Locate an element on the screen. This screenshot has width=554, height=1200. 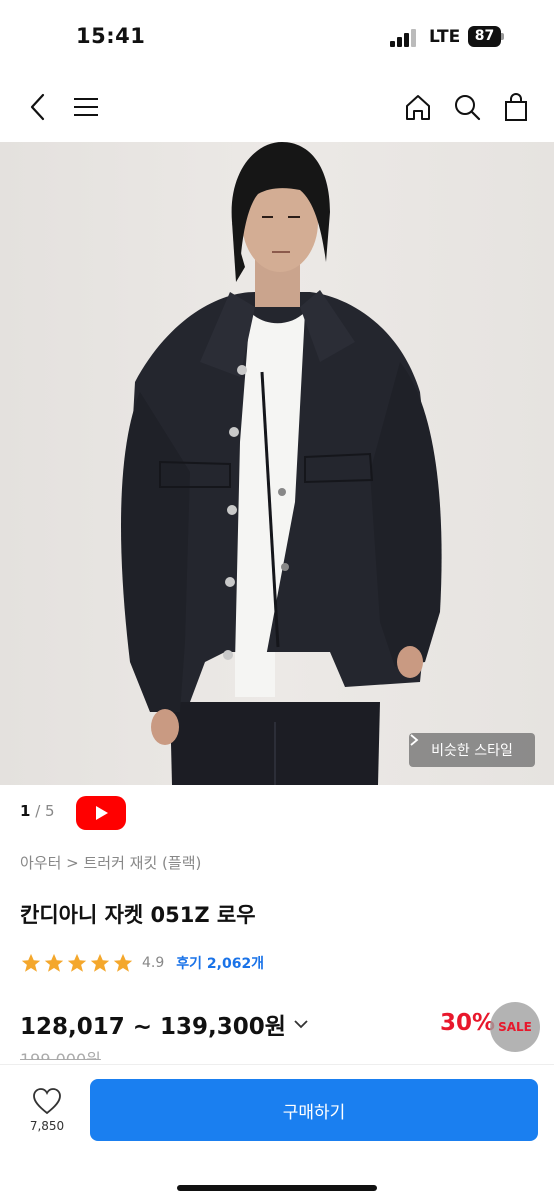
youtube-button is located at coordinates (101, 813).